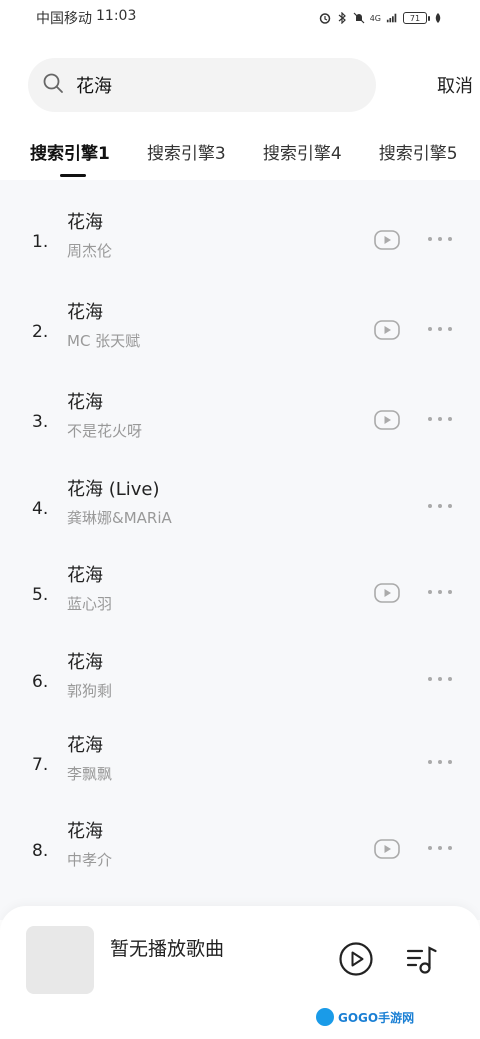 The height and width of the screenshot is (1039, 480). I want to click on status-icons: 4G 71, so click(381, 18).